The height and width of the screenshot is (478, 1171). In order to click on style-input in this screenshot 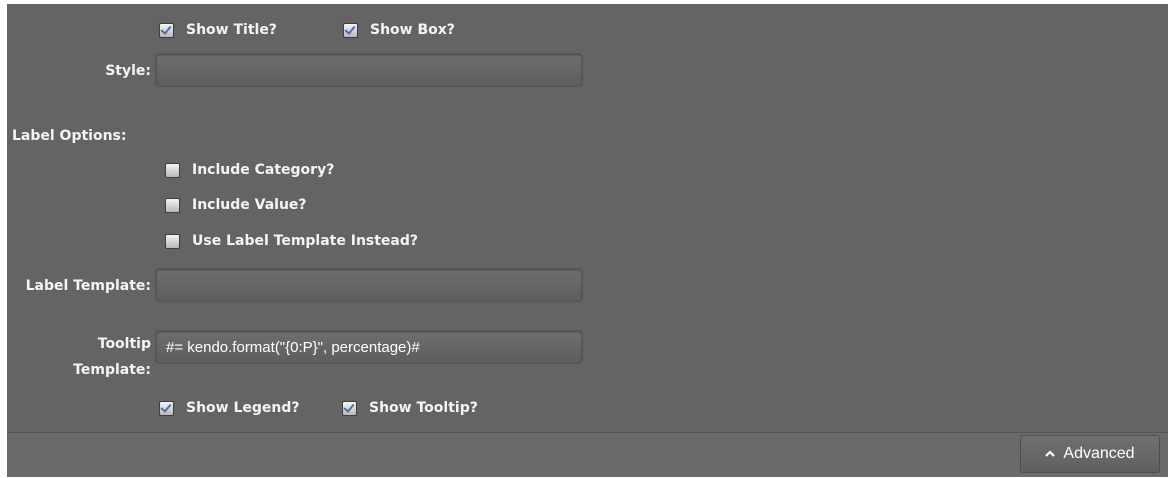, I will do `click(369, 70)`.